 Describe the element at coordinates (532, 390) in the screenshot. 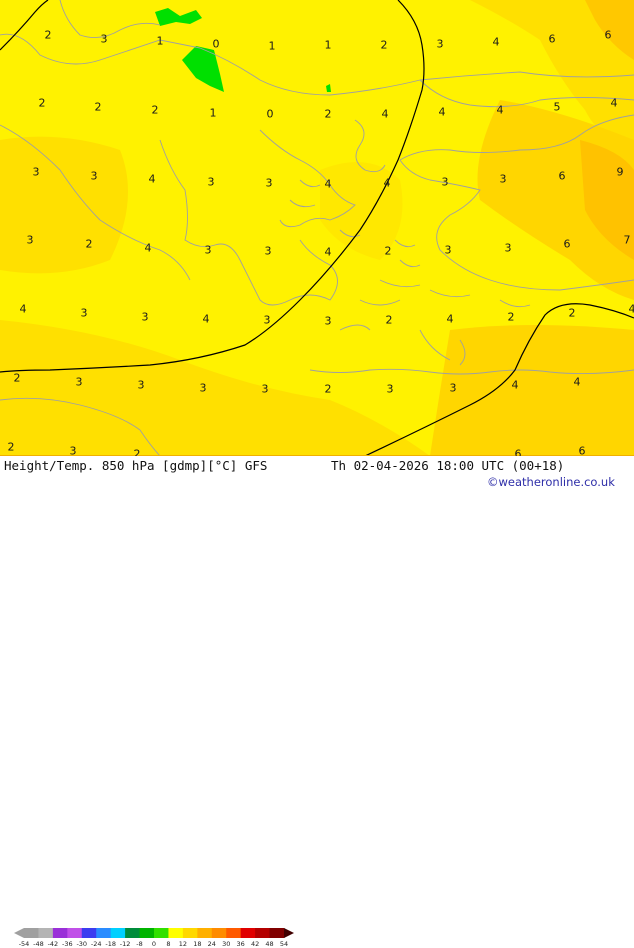

I see `warm-area-southeast` at that location.